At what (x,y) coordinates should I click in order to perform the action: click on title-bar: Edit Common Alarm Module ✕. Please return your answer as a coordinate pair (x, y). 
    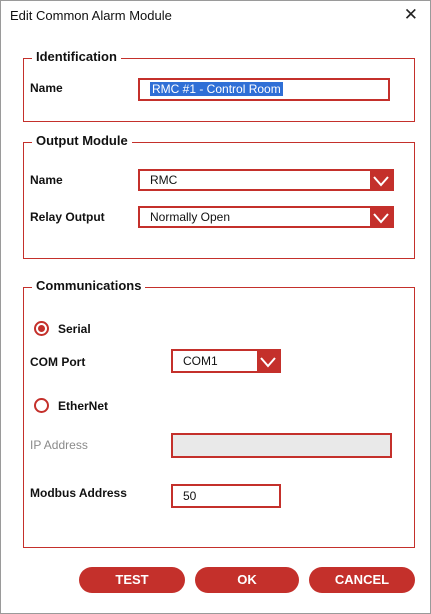
    Looking at the image, I should click on (215, 16).